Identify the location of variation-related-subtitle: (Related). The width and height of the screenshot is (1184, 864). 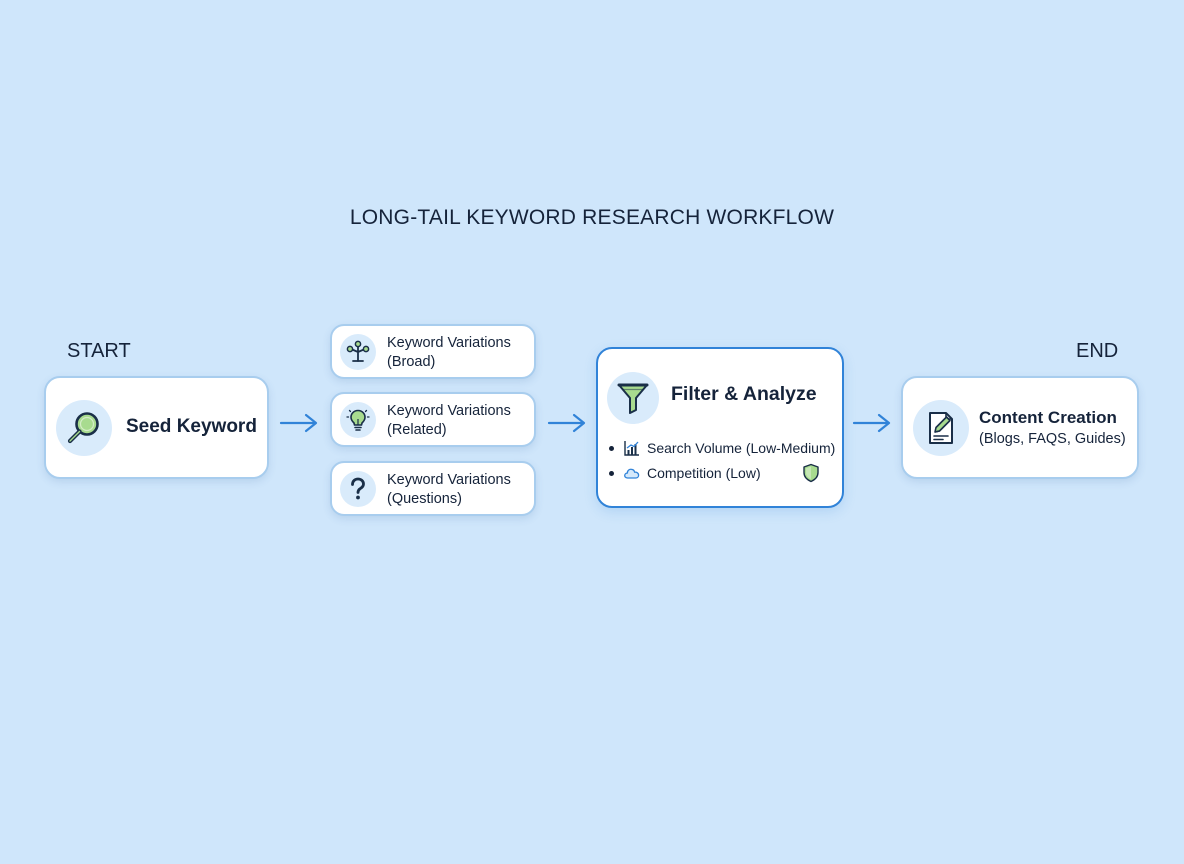
(417, 429).